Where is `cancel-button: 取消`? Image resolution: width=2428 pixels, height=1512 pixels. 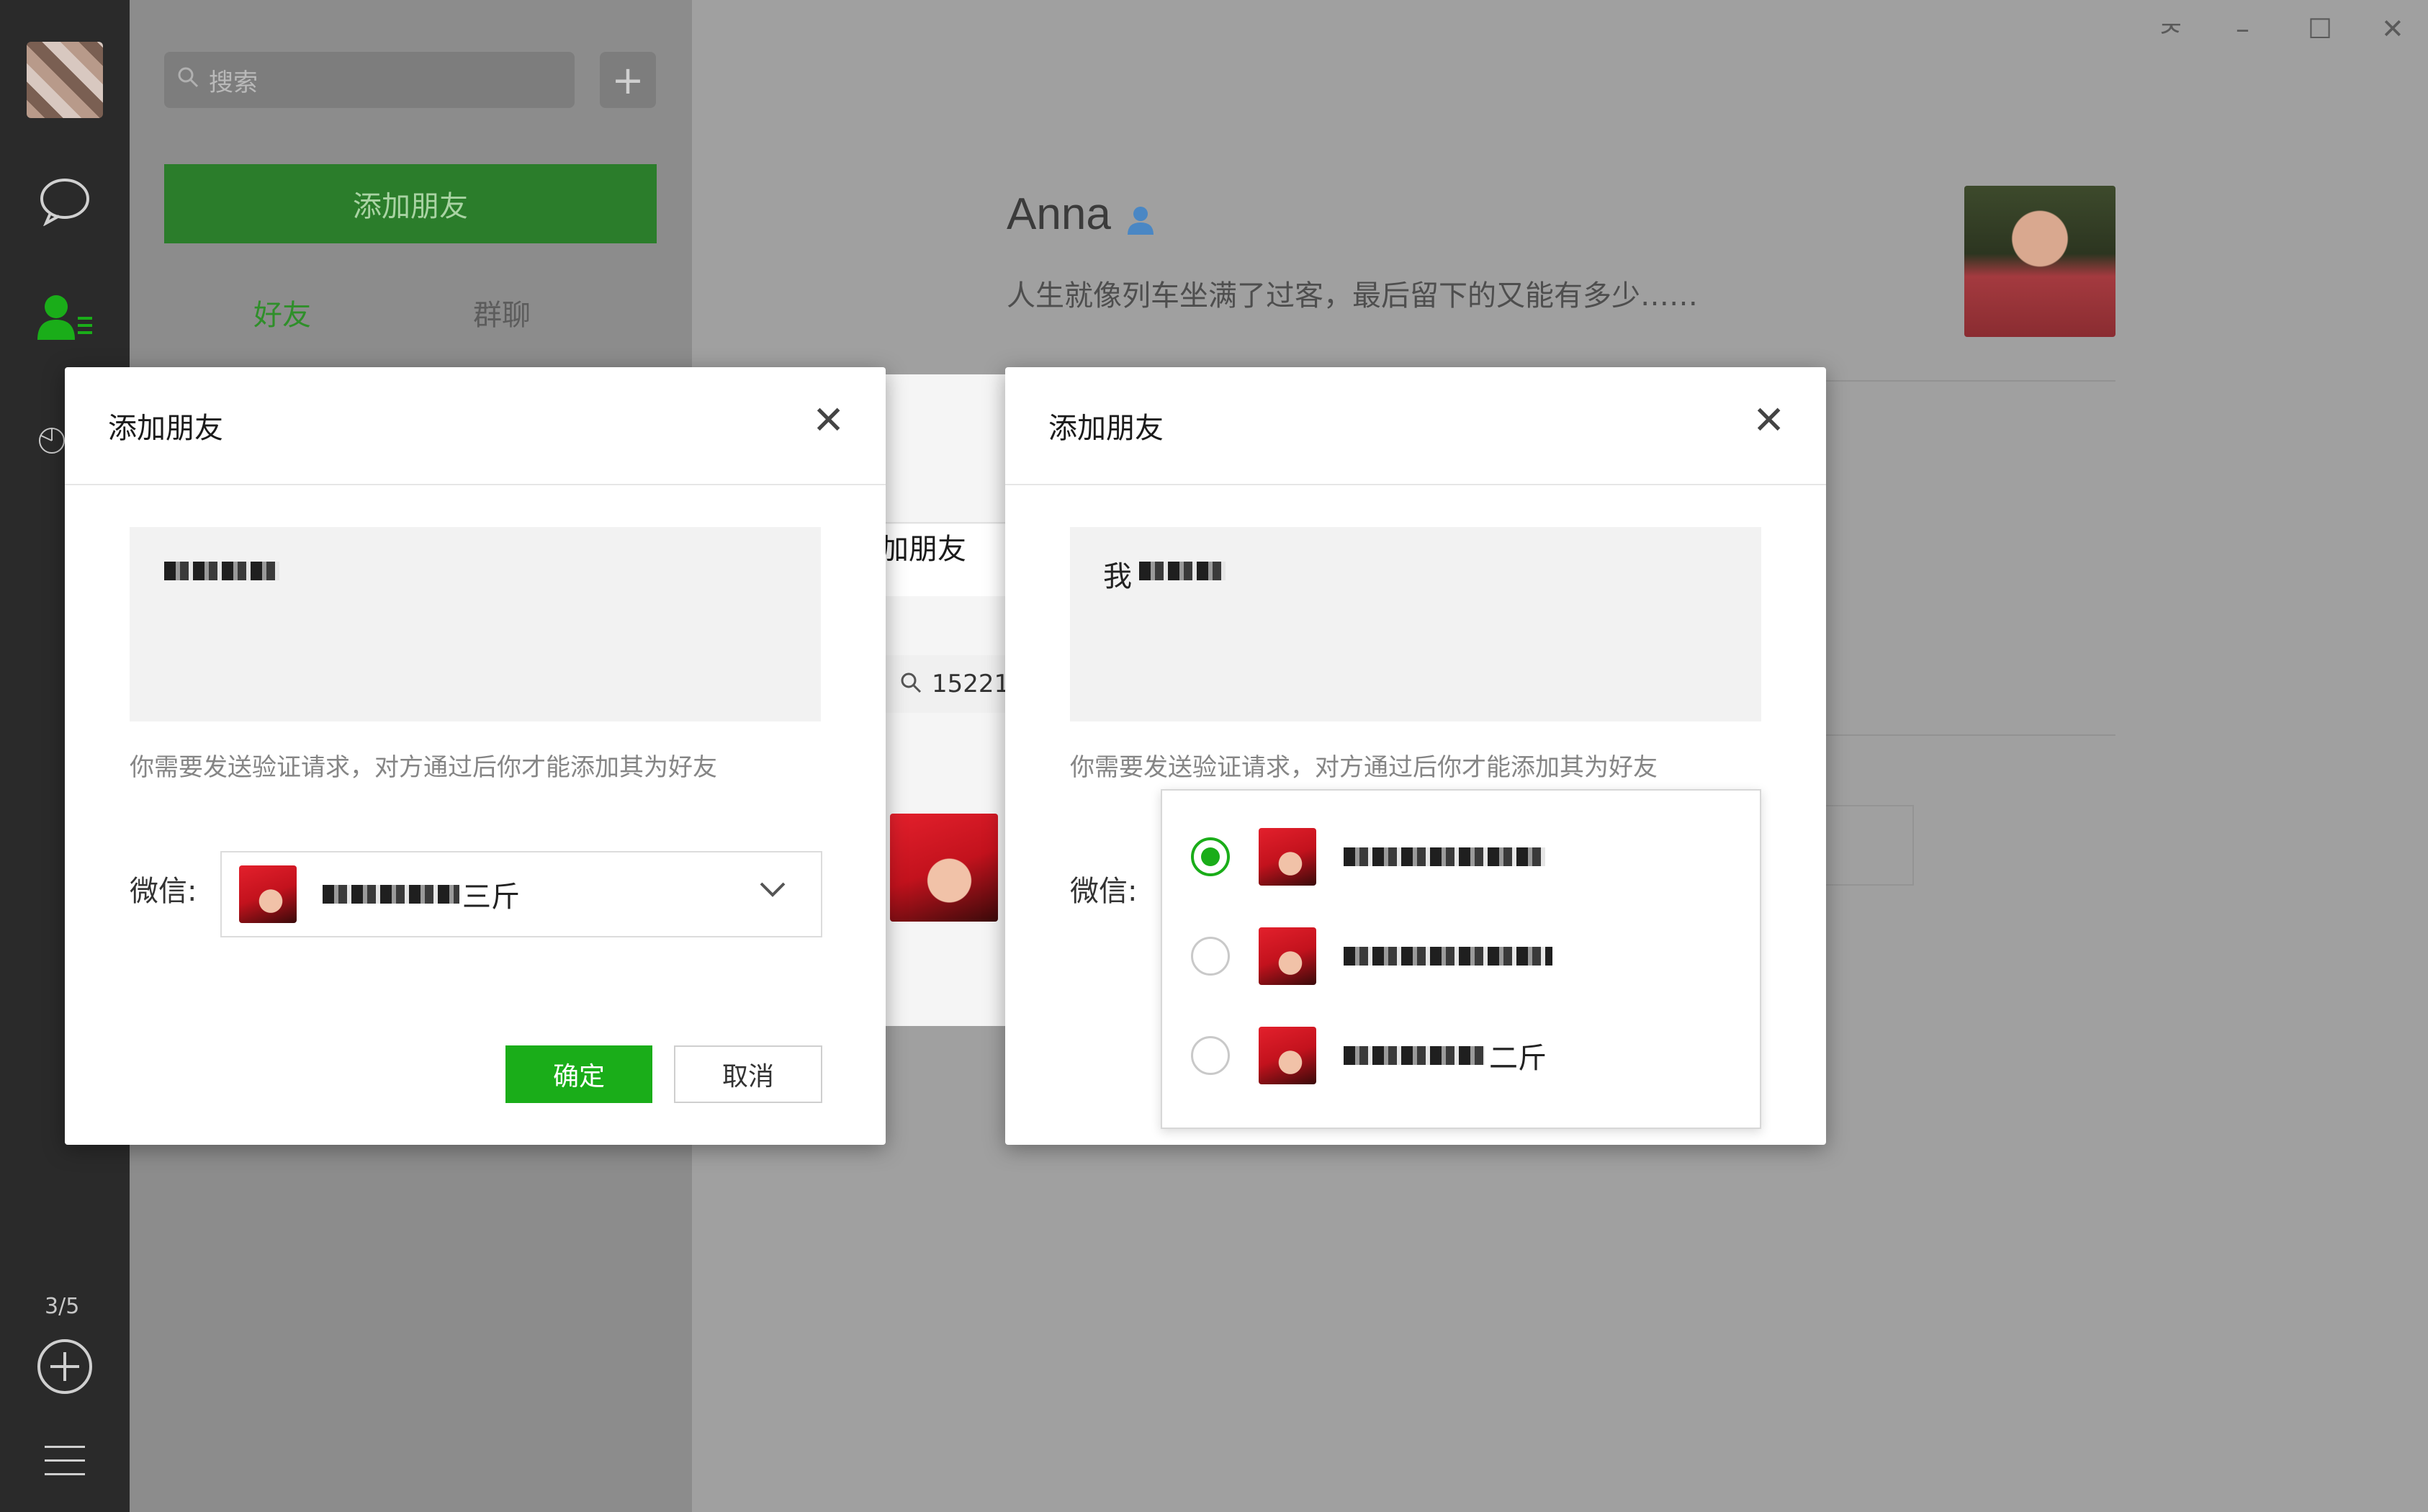
cancel-button: 取消 is located at coordinates (748, 1074).